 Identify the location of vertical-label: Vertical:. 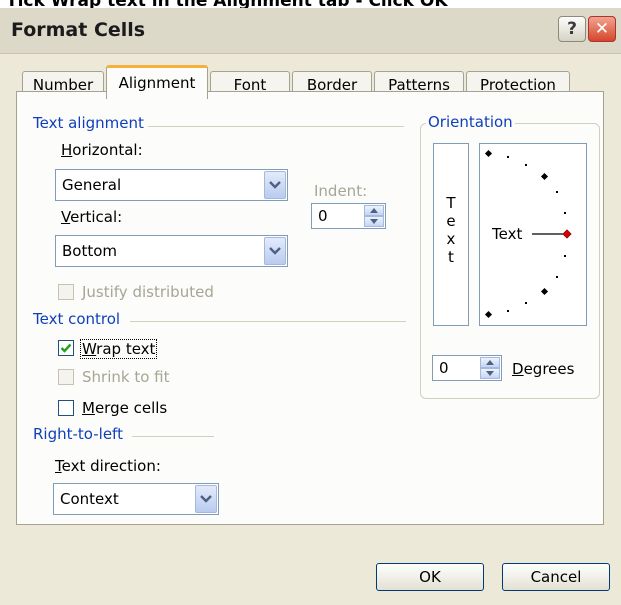
(92, 217).